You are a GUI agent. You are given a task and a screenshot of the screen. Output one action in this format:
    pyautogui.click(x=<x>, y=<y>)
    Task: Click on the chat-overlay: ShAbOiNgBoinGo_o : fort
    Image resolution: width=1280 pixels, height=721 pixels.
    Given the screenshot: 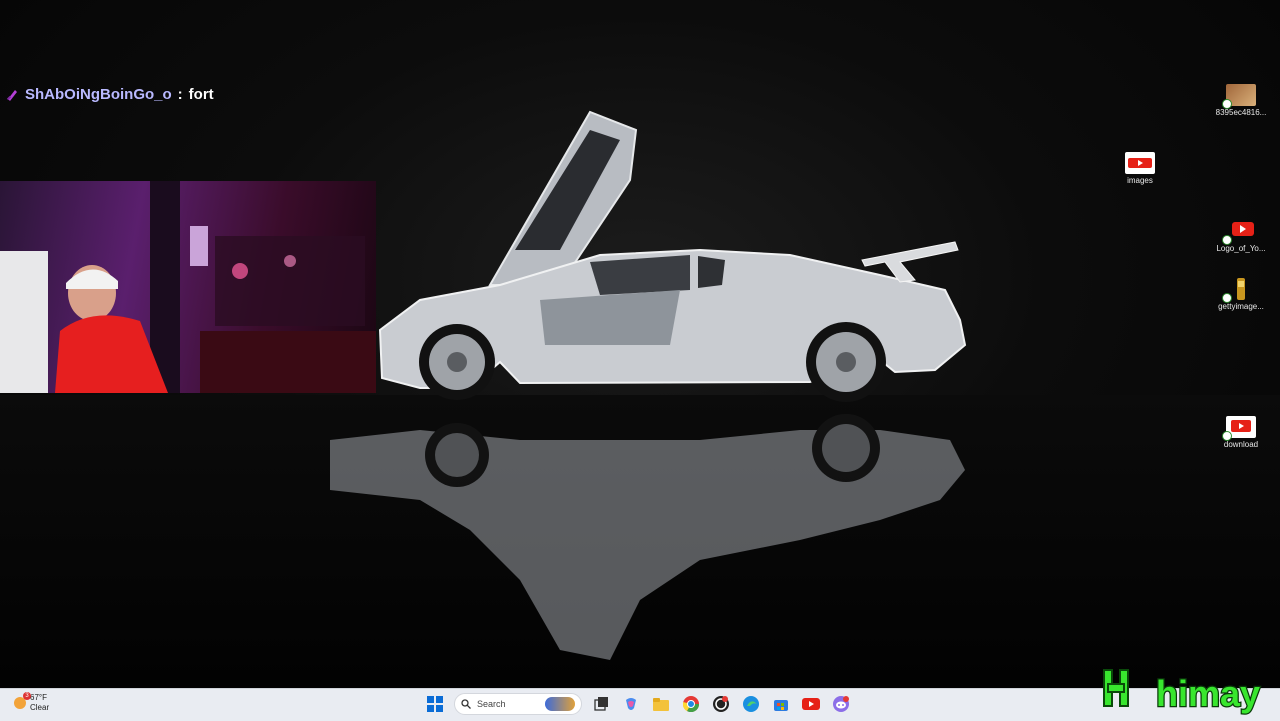 What is the action you would take?
    pyautogui.click(x=110, y=94)
    